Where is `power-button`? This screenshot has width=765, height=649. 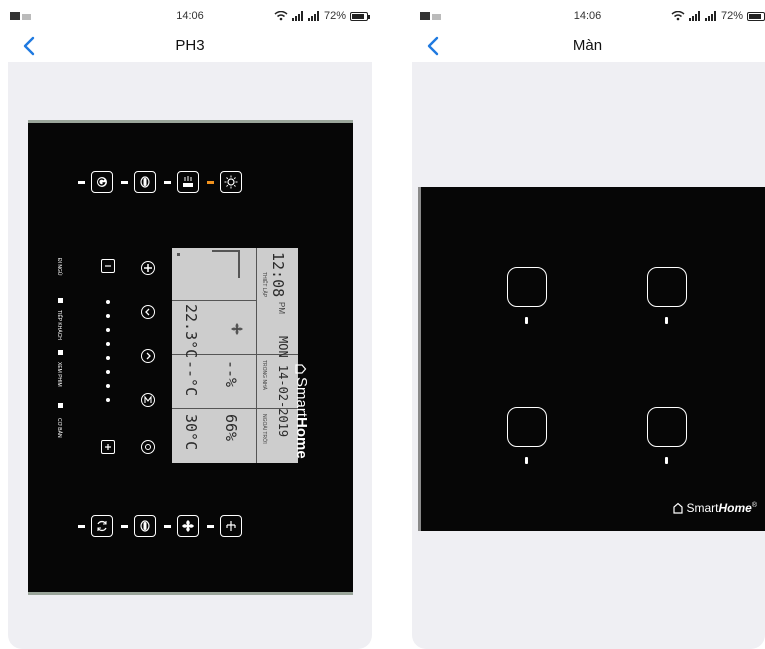
power-button is located at coordinates (102, 182).